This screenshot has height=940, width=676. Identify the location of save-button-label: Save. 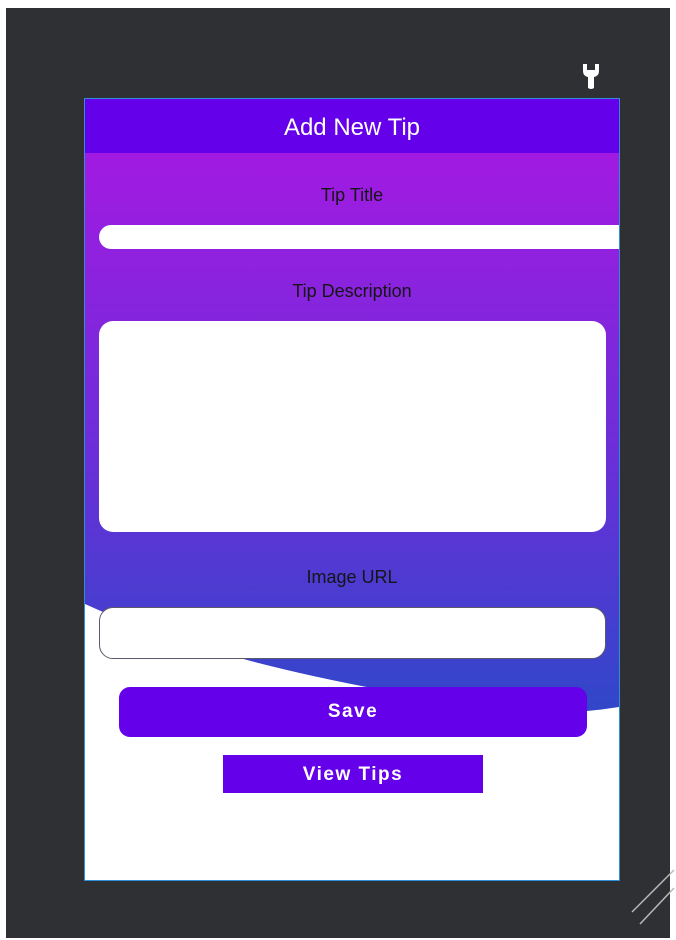
(353, 711).